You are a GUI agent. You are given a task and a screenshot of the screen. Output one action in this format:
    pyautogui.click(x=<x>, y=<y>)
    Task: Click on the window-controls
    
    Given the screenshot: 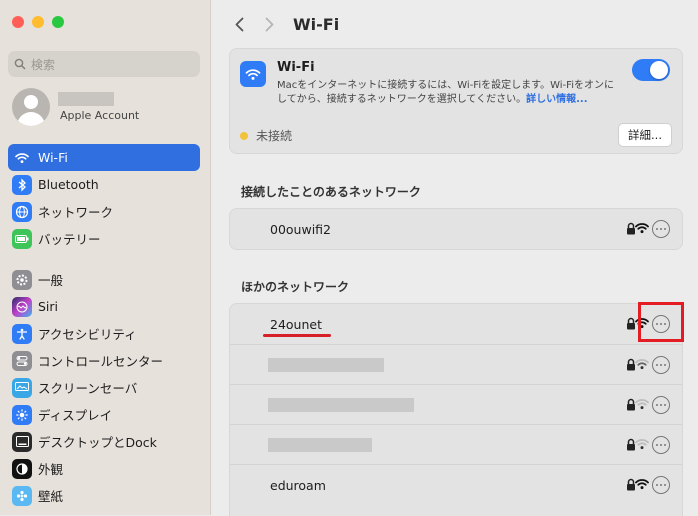 What is the action you would take?
    pyautogui.click(x=38, y=22)
    